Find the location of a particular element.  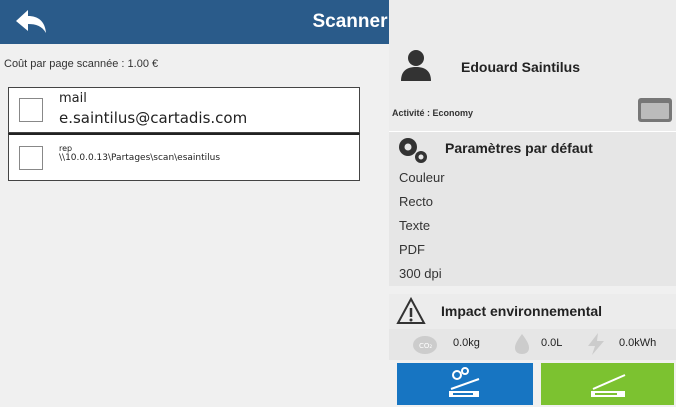

destination-title: mail is located at coordinates (73, 98).